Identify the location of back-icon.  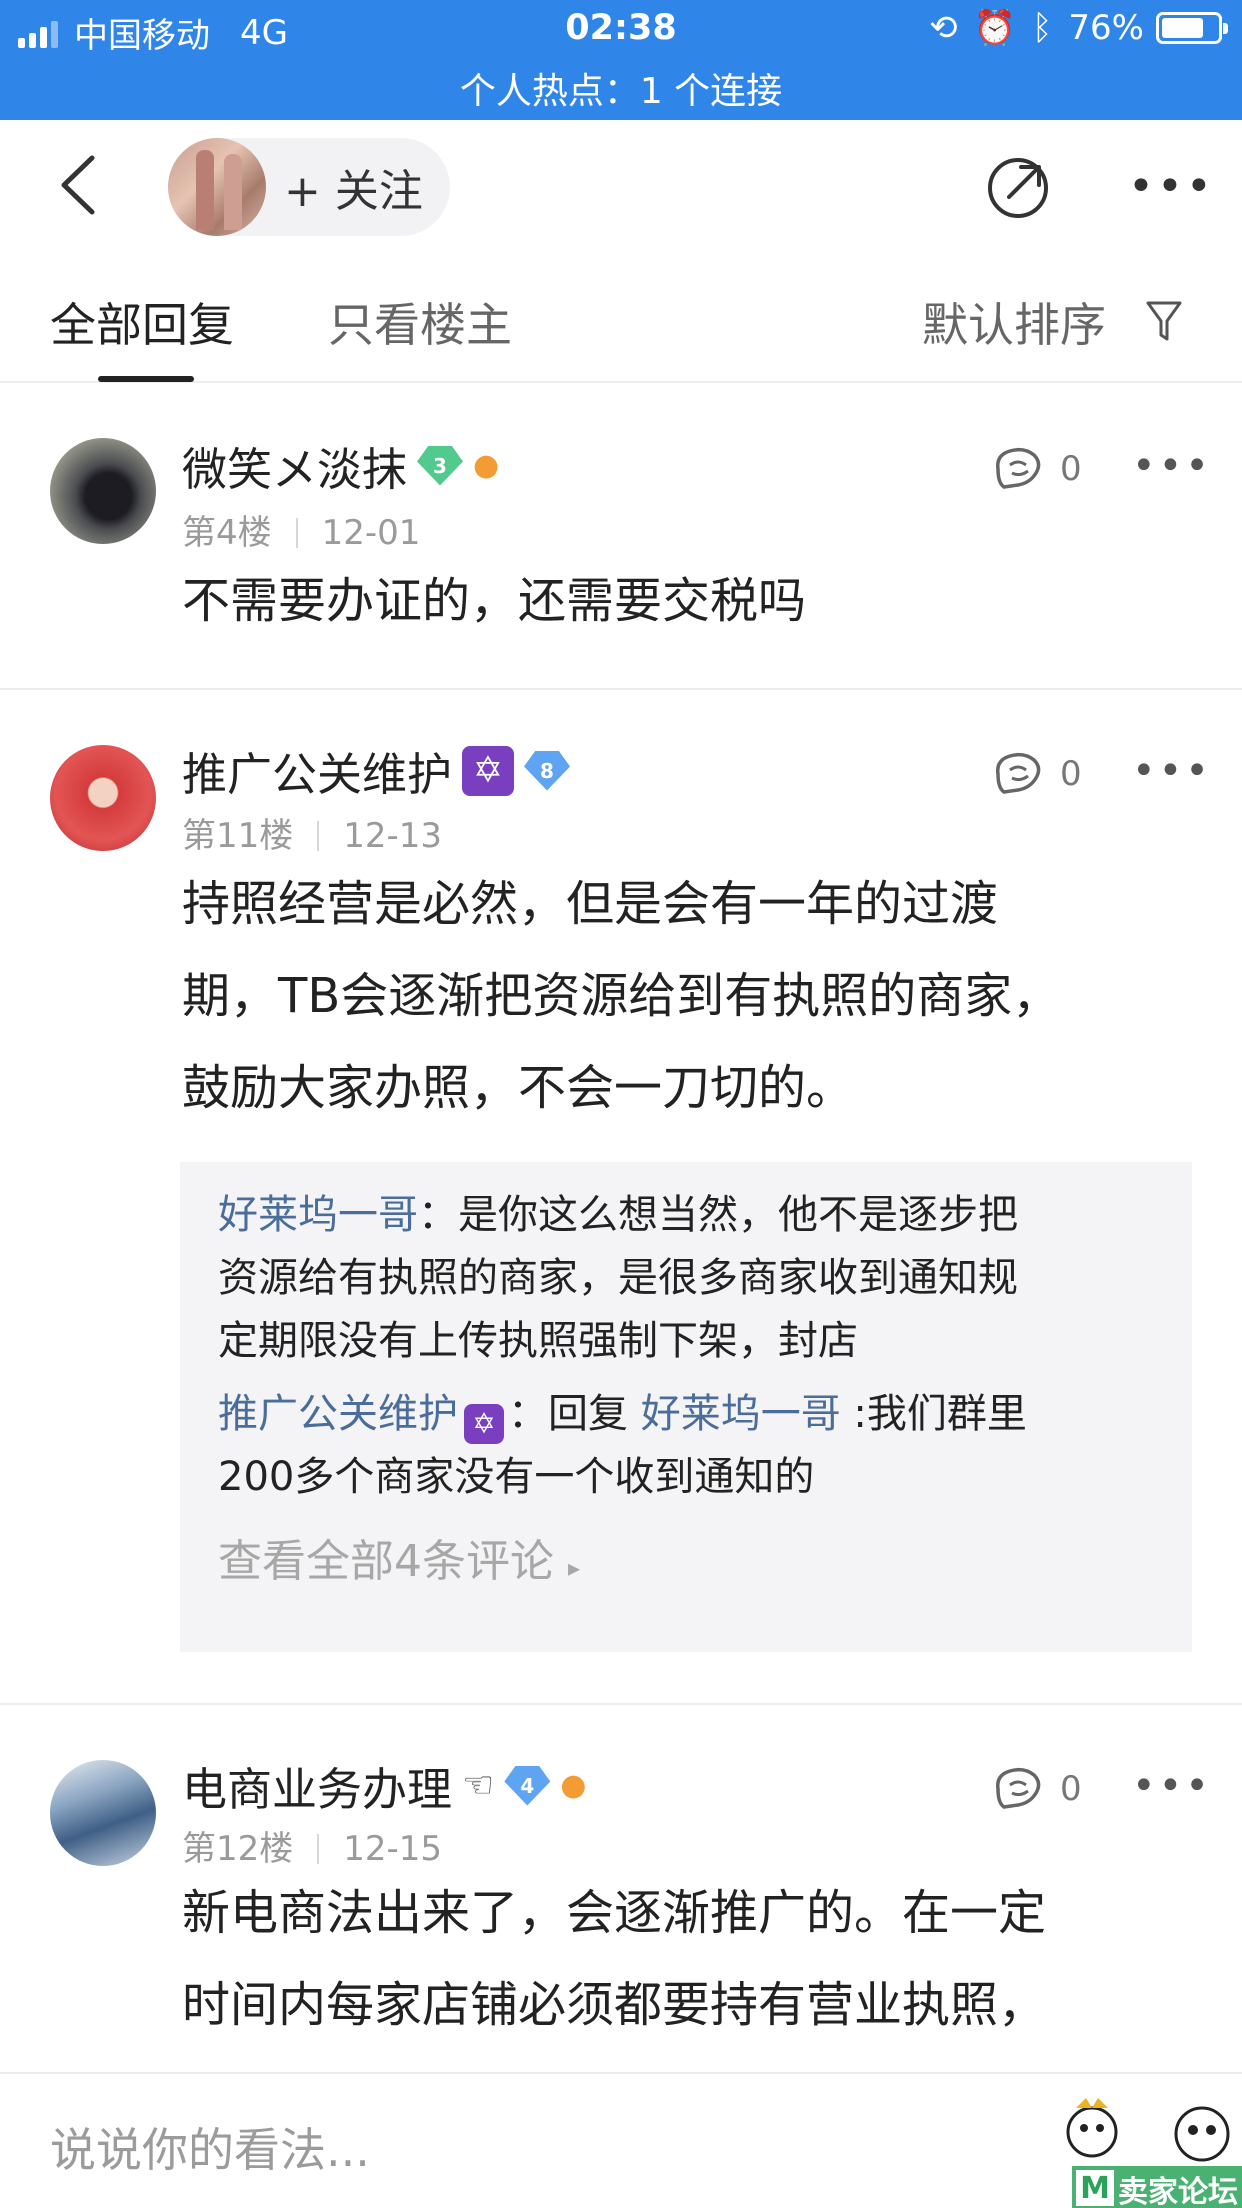
(80, 185).